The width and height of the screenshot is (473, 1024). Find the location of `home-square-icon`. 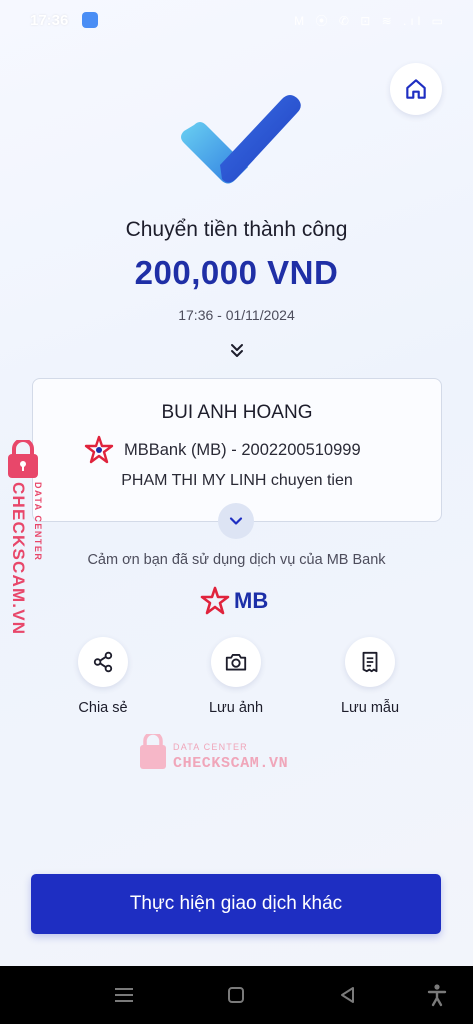

home-square-icon is located at coordinates (236, 995).